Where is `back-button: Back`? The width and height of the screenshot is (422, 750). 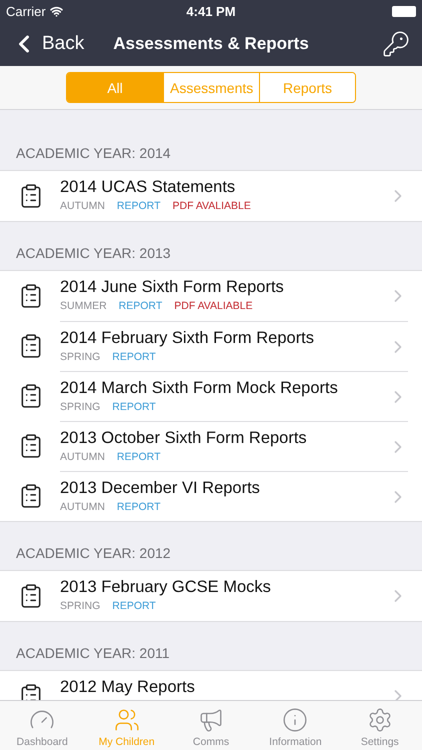 back-button: Back is located at coordinates (47, 44).